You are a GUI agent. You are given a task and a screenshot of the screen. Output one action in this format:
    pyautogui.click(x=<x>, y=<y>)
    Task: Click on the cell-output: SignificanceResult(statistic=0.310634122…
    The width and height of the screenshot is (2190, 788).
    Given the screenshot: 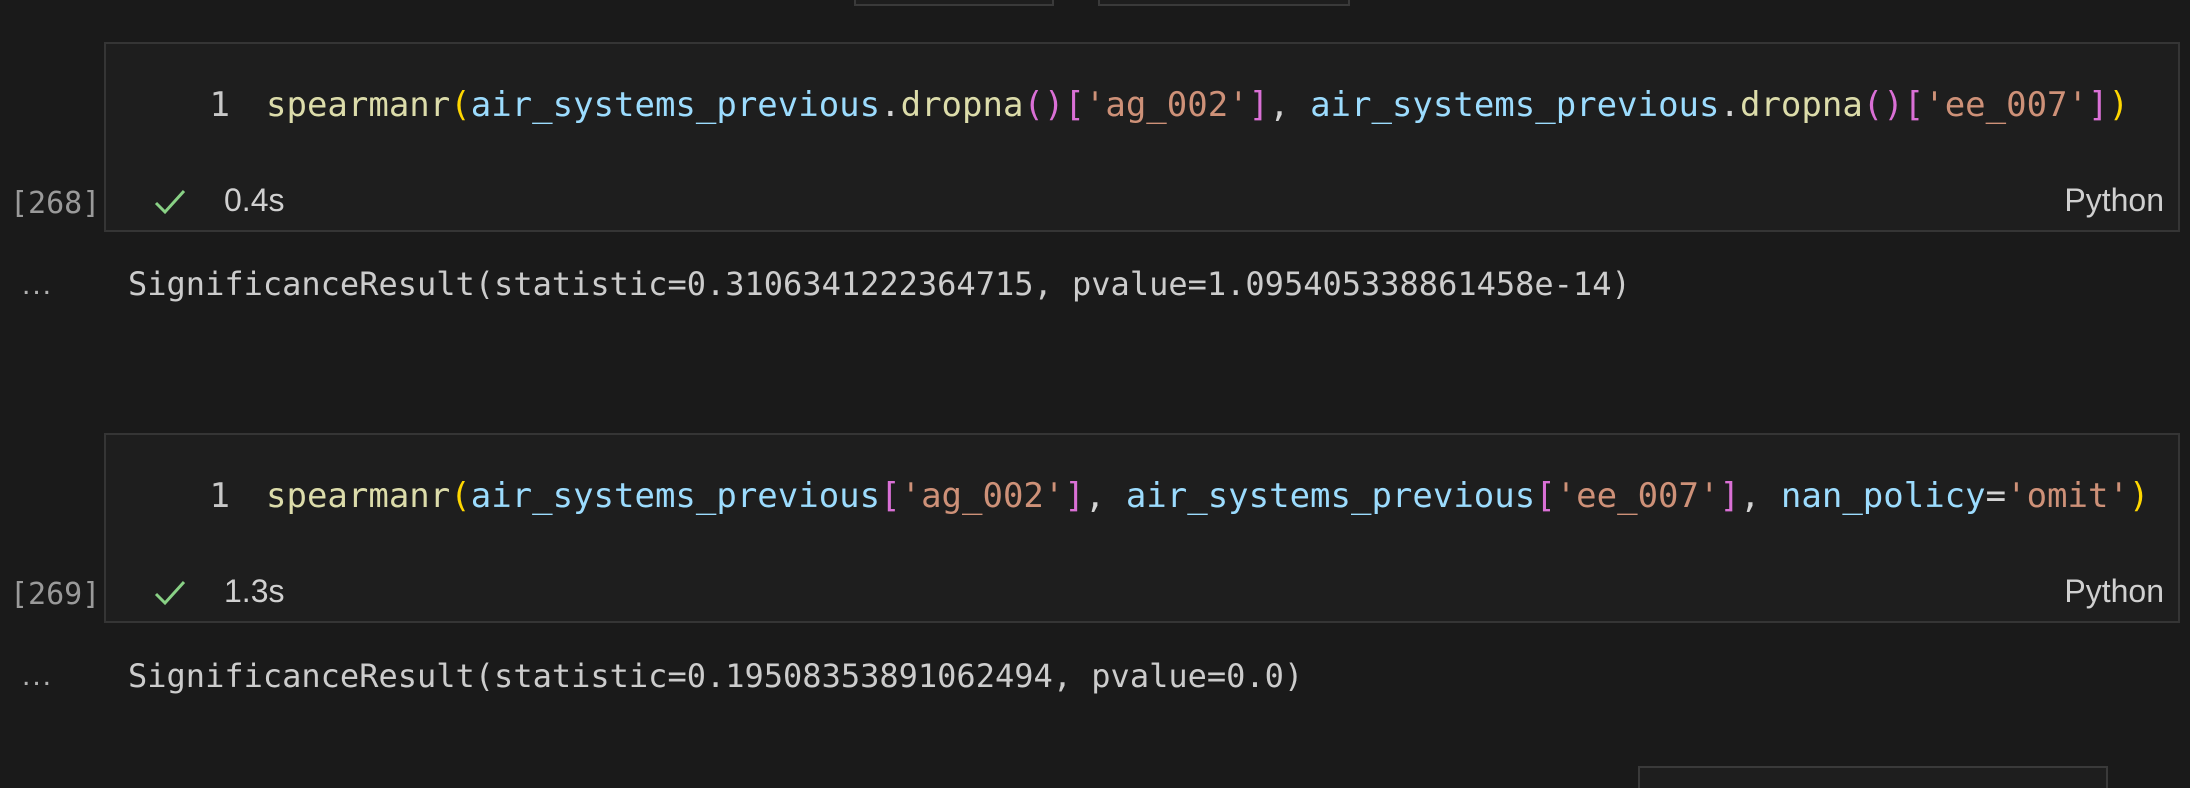 What is the action you would take?
    pyautogui.click(x=879, y=284)
    